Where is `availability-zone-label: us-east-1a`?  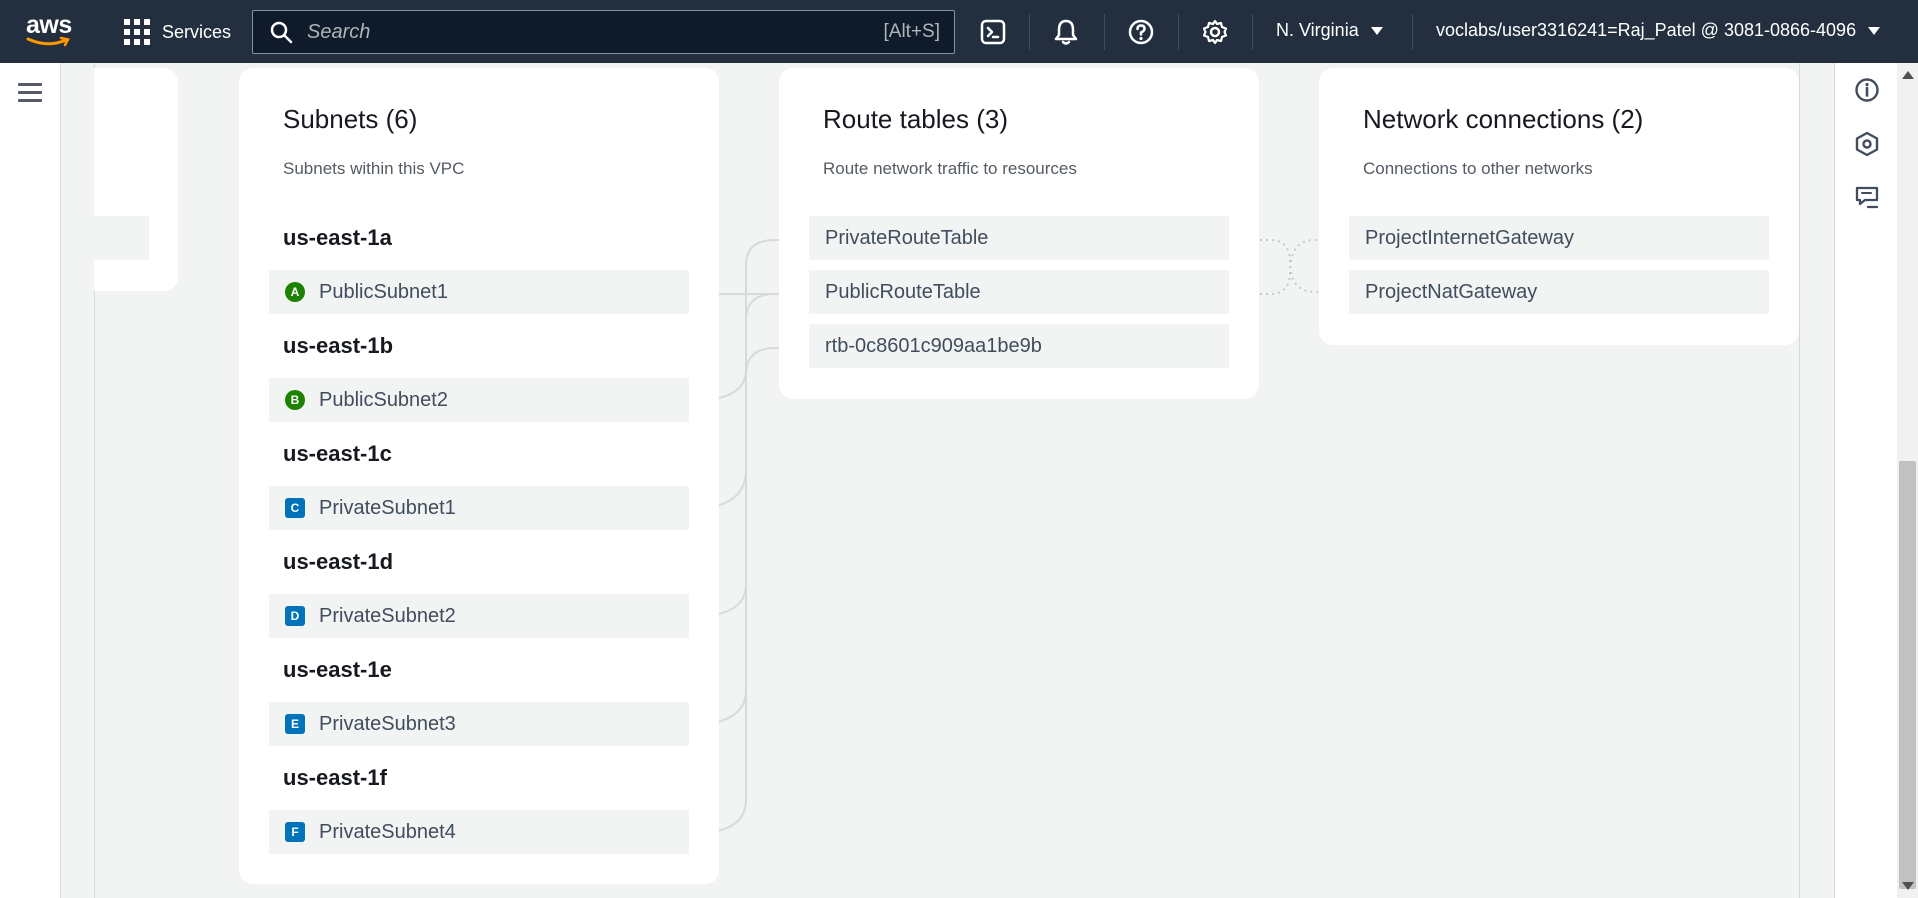
availability-zone-label: us-east-1a is located at coordinates (337, 237).